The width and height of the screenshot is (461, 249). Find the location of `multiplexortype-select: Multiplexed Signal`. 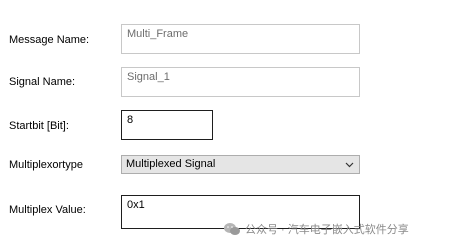

multiplexortype-select: Multiplexed Signal is located at coordinates (240, 164).